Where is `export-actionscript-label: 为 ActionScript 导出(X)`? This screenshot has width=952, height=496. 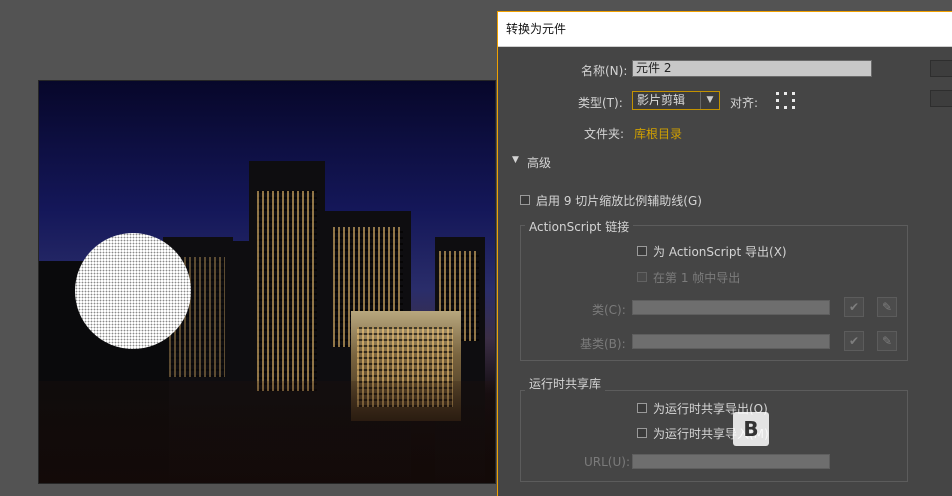 export-actionscript-label: 为 ActionScript 导出(X) is located at coordinates (720, 252).